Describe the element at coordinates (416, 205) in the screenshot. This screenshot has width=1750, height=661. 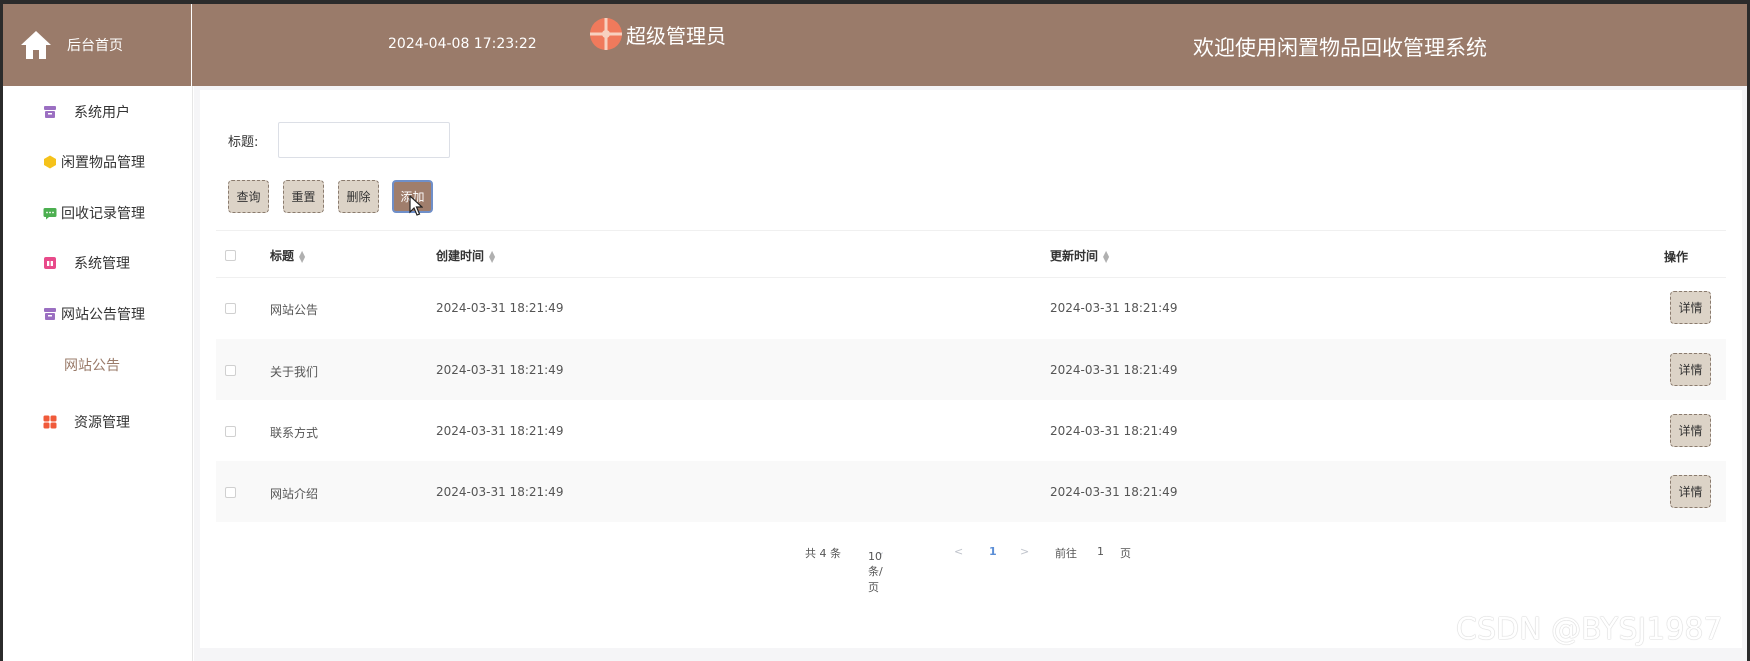
I see `mouse-cursor-icon` at that location.